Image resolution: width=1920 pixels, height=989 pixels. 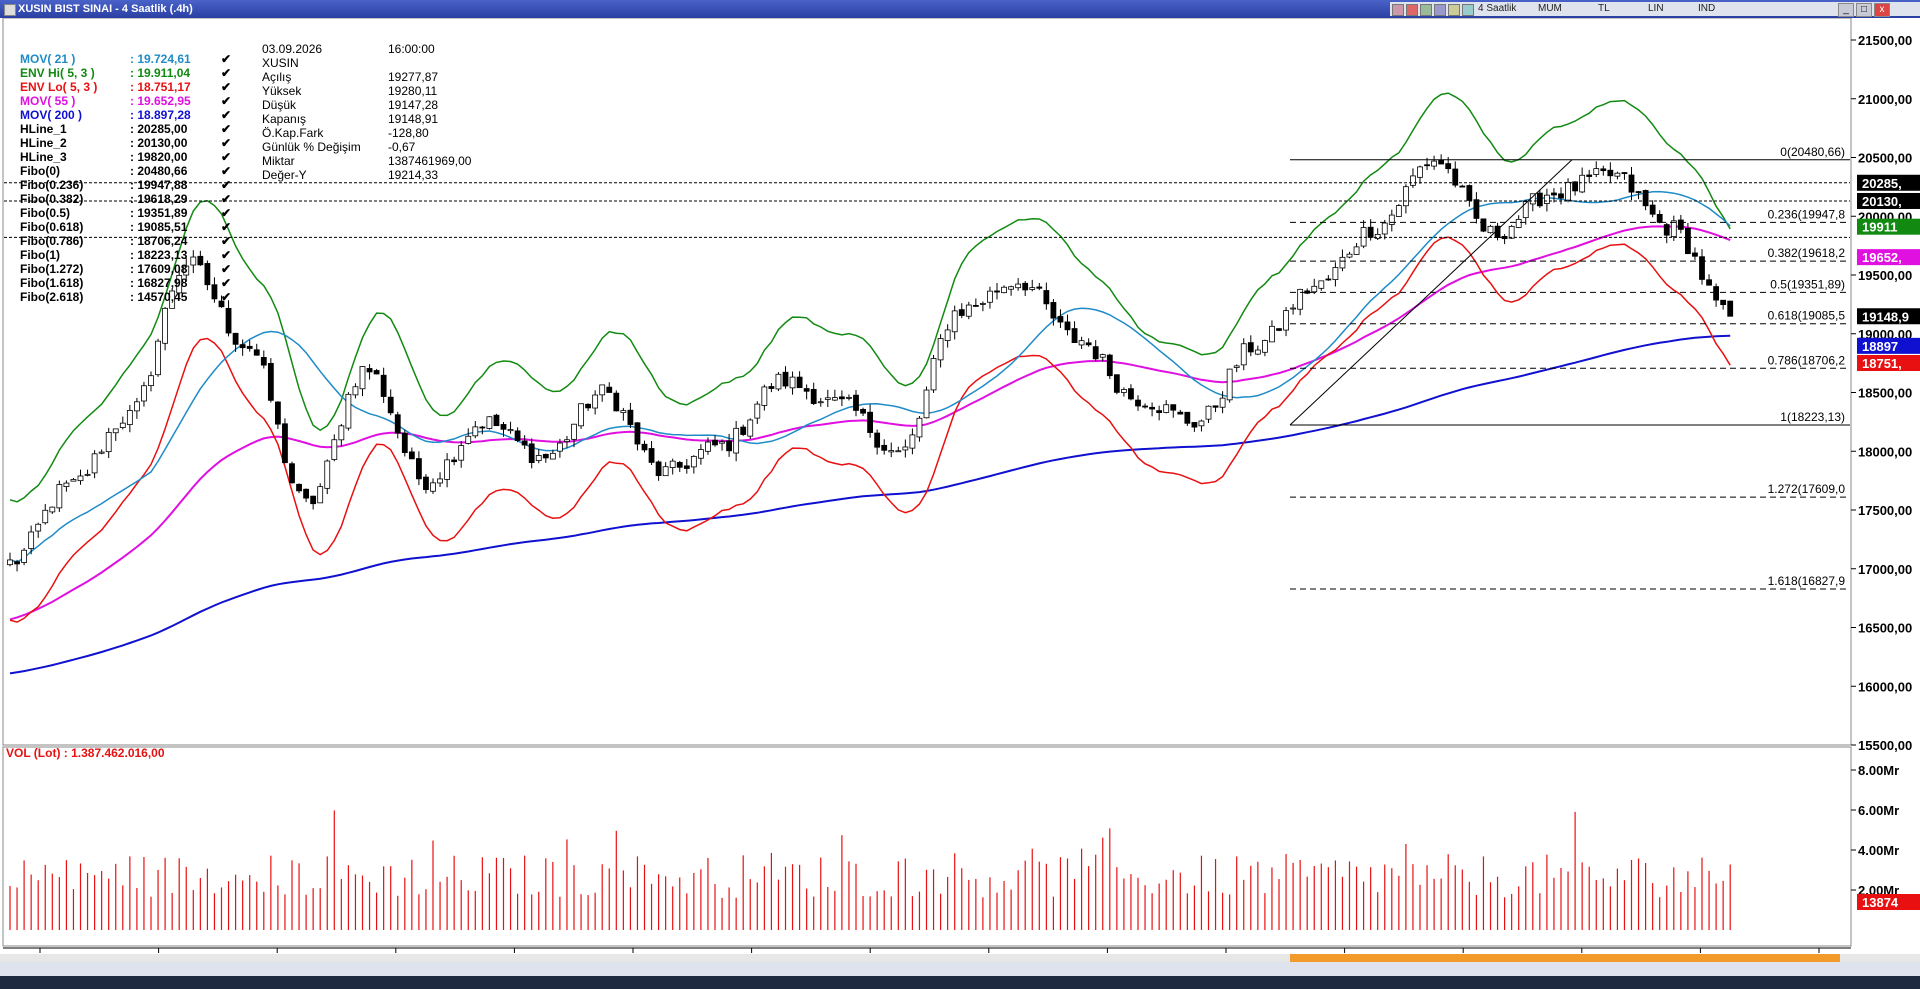 I want to click on fibo-level-label: 0.236(19947,8, so click(x=1807, y=214).